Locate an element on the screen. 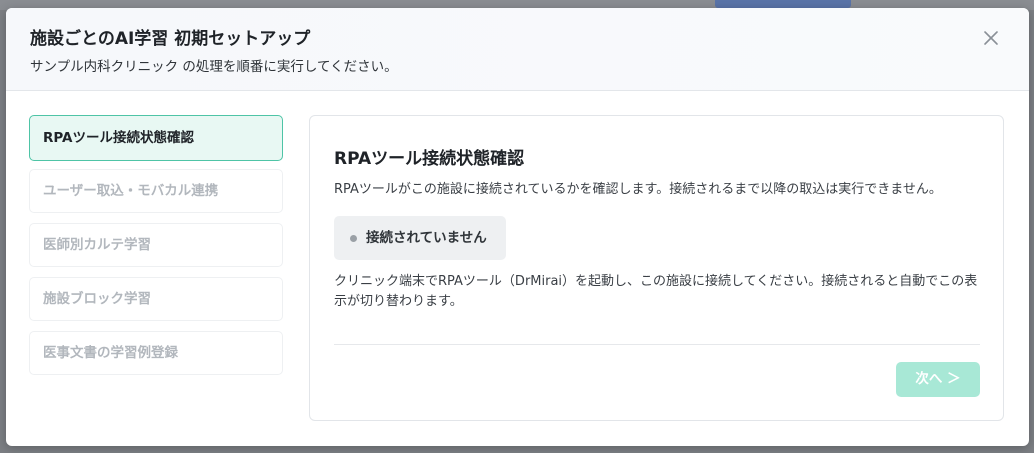 Image resolution: width=1034 pixels, height=453 pixels. close-icon is located at coordinates (991, 38).